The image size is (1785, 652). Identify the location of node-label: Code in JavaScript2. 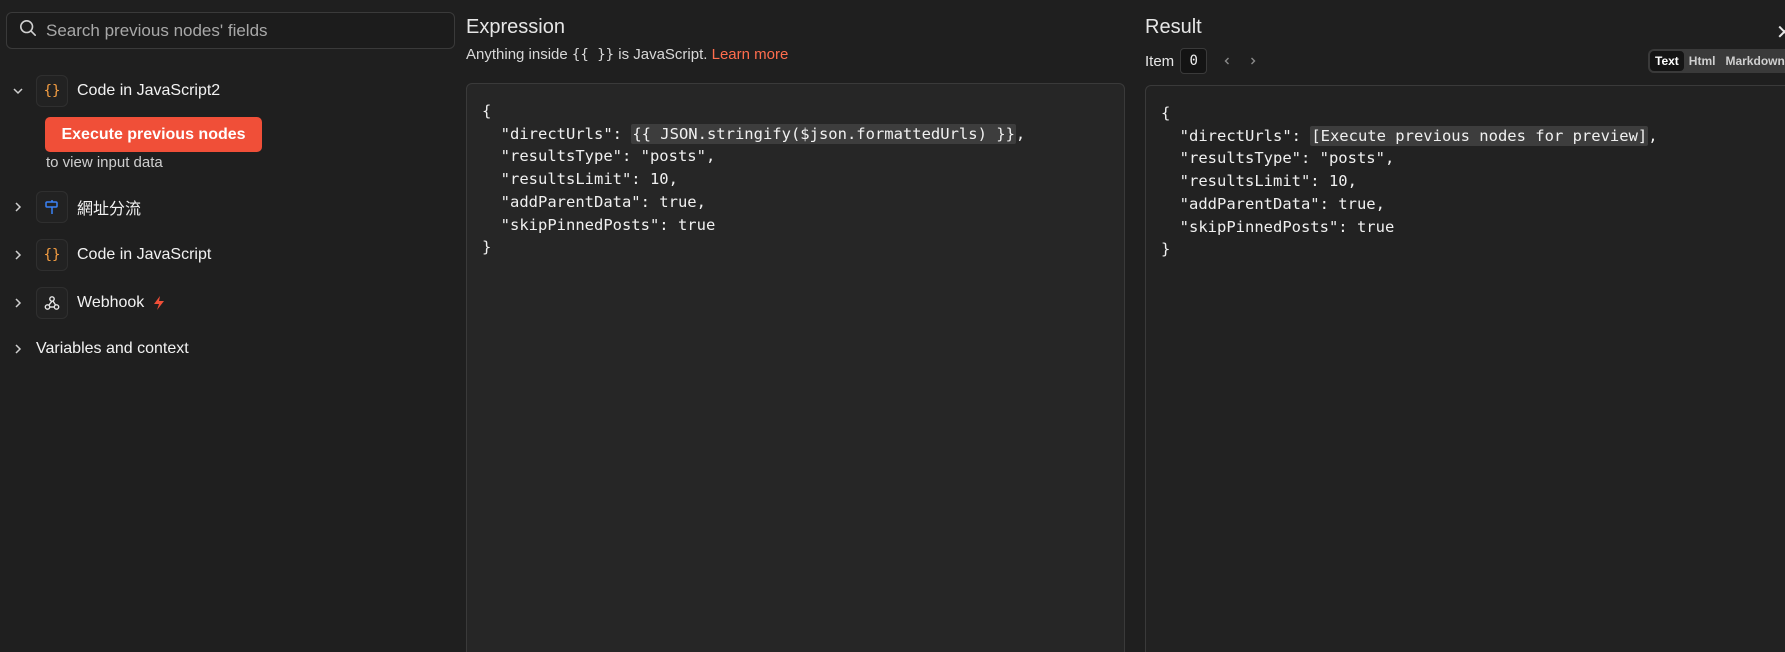
(149, 90).